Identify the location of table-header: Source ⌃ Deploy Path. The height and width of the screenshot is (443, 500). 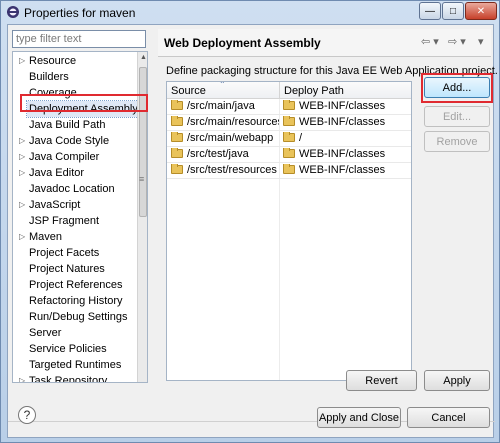
(289, 90).